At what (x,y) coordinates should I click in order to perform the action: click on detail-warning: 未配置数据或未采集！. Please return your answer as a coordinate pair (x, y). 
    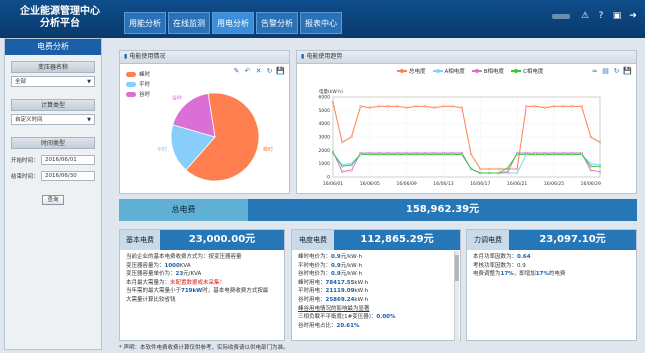
    Looking at the image, I should click on (198, 282).